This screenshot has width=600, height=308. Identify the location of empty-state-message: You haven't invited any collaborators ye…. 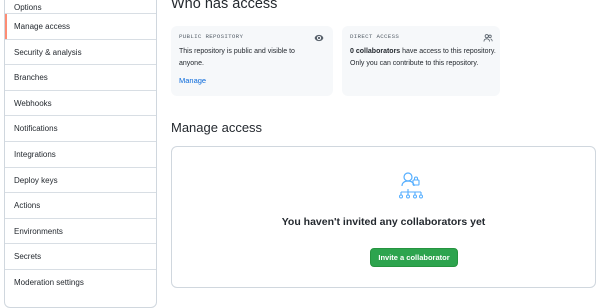
(383, 222).